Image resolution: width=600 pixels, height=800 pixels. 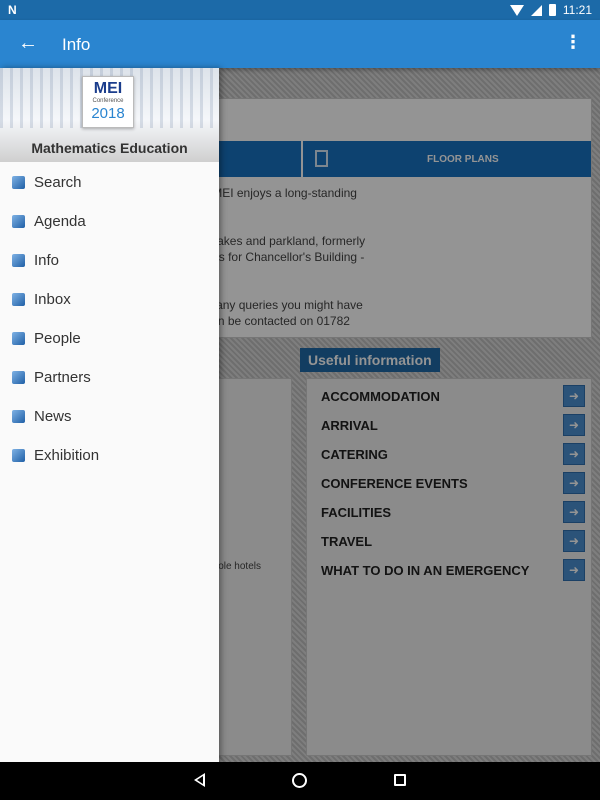 I want to click on drawer-item-label: Partners, so click(x=62, y=377).